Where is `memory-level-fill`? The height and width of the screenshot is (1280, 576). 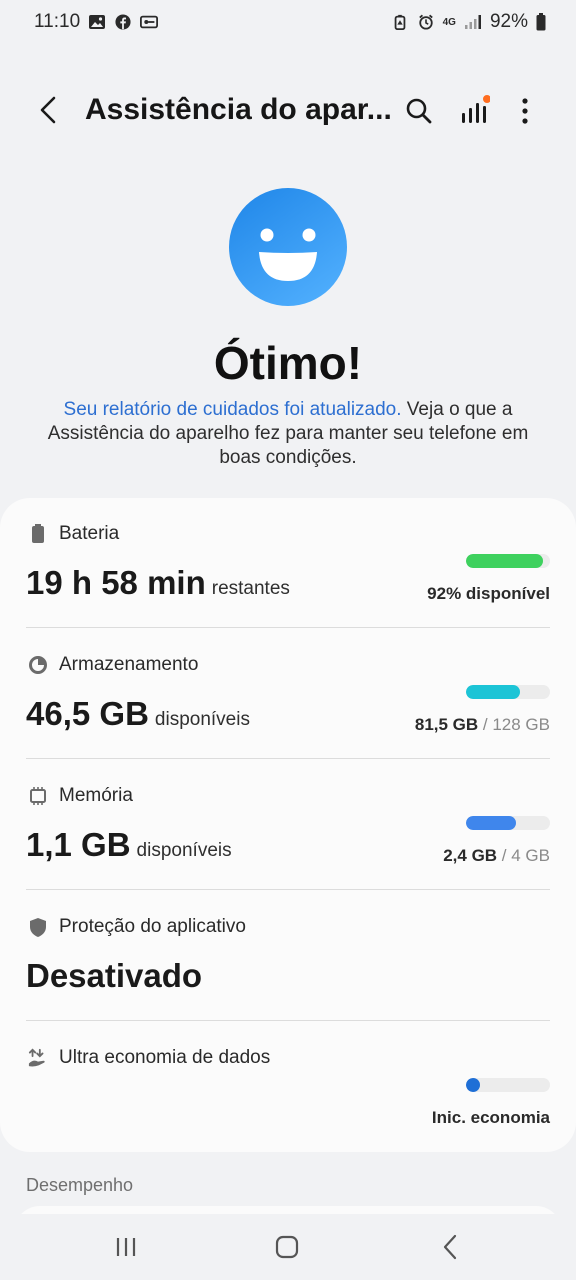
memory-level-fill is located at coordinates (491, 823).